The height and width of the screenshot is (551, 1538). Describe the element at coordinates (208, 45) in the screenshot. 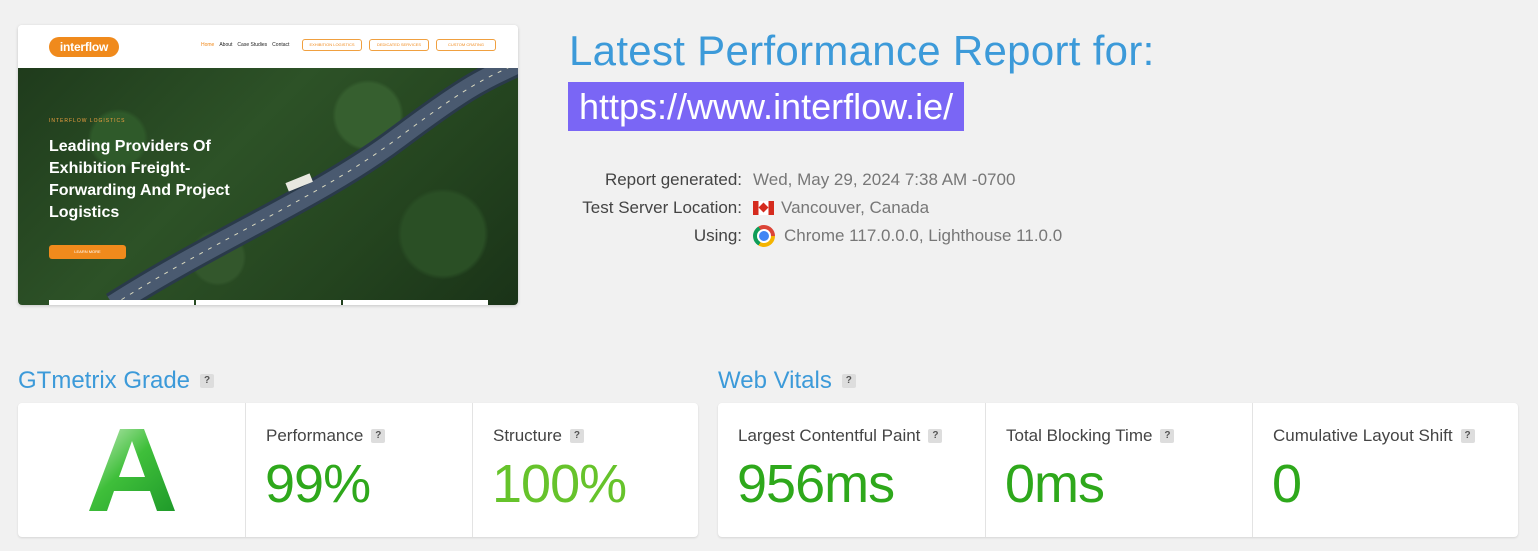

I see `thumbnail-nav-link: Home` at that location.